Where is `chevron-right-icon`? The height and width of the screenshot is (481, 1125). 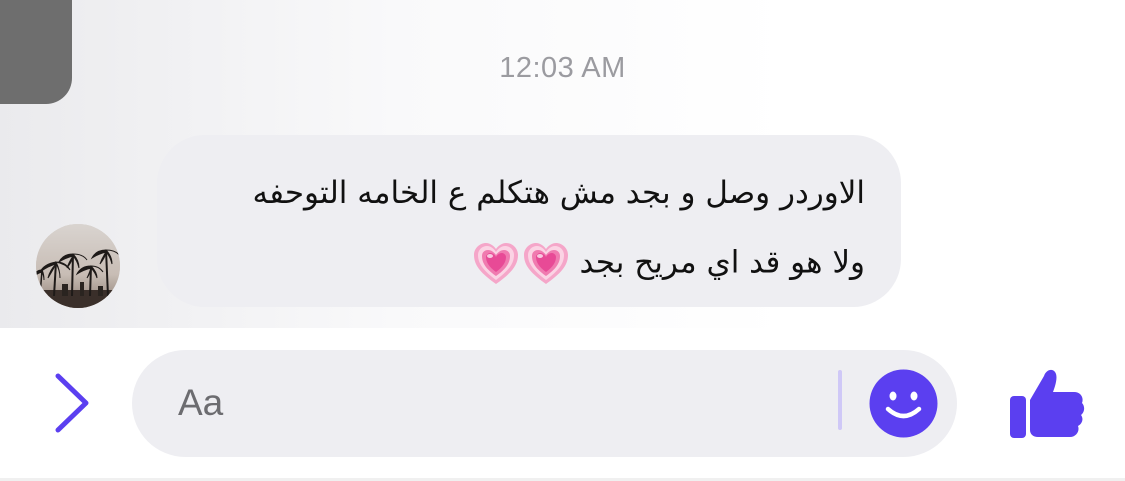 chevron-right-icon is located at coordinates (72, 403).